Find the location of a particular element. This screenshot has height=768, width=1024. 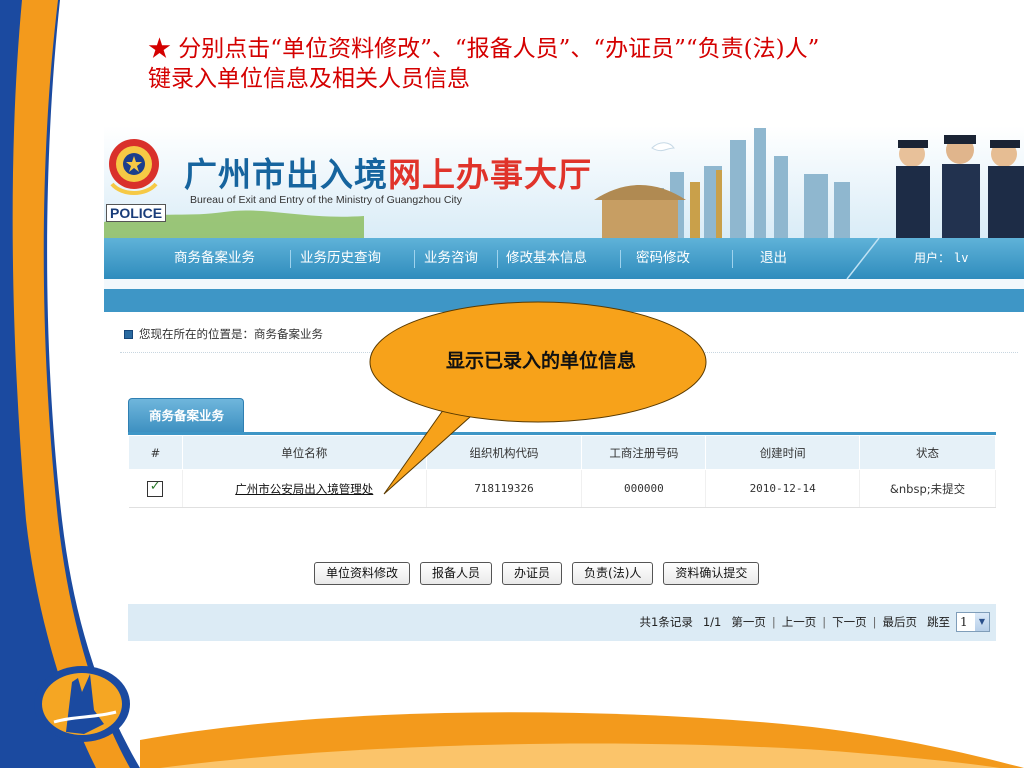

check-icon: ✓ is located at coordinates (155, 486).